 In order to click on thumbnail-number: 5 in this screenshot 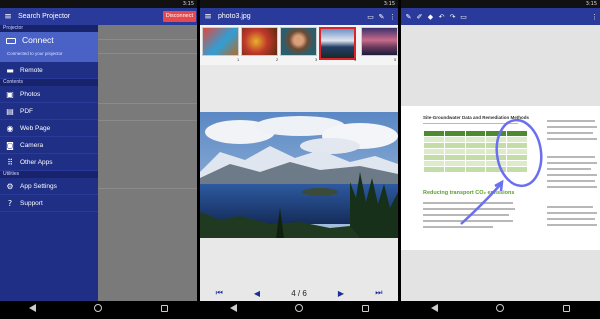, I will do `click(395, 59)`.